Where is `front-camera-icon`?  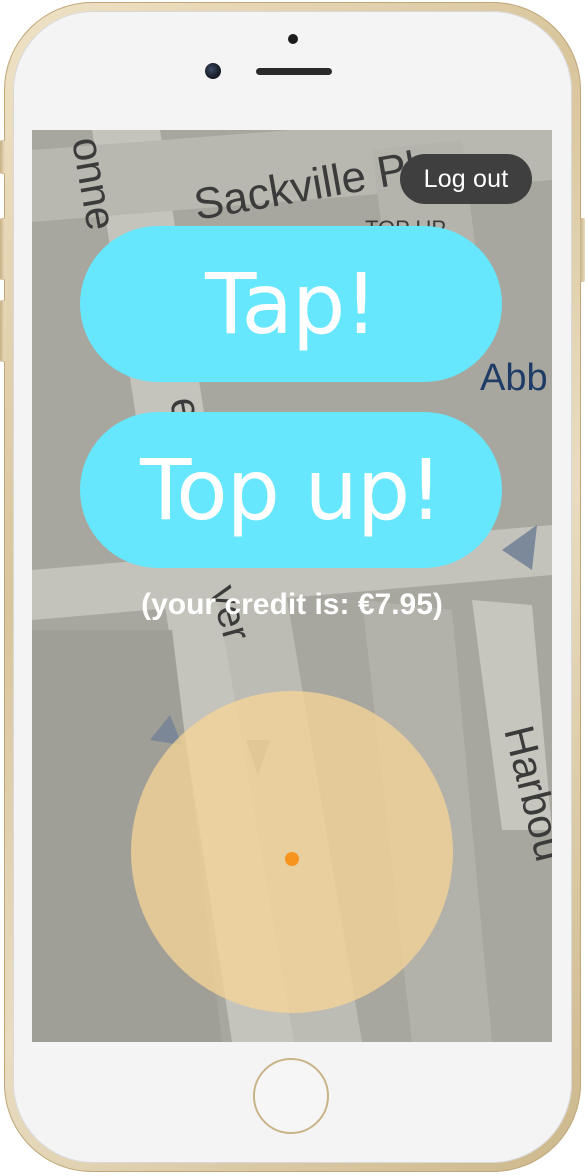 front-camera-icon is located at coordinates (213, 71).